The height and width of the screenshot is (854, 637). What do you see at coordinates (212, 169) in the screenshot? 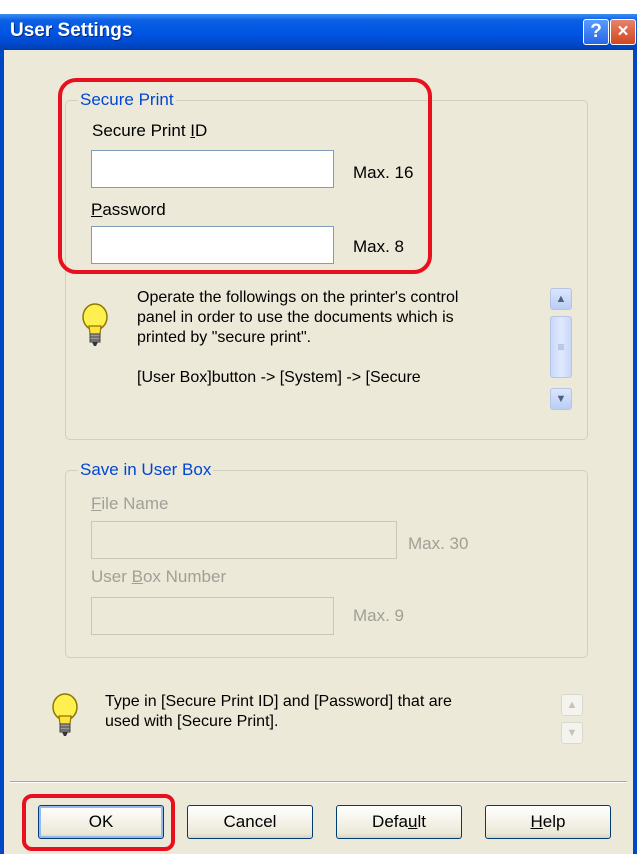
I see `secure-print-id-input` at bounding box center [212, 169].